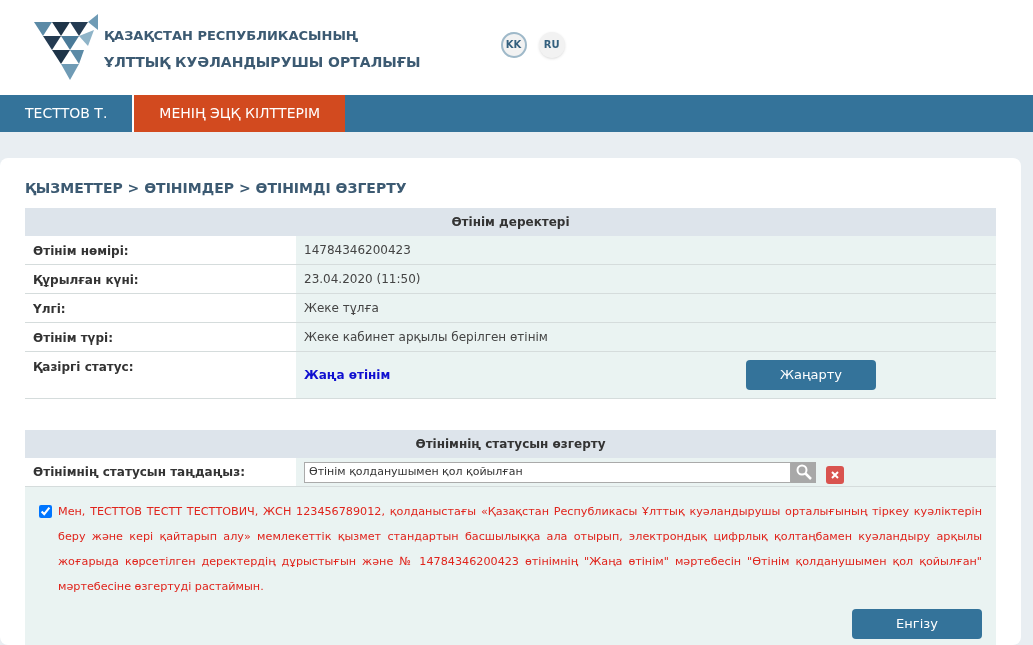 This screenshot has height=645, width=1033. I want to click on status-field: Өтінім қолданушымен қол қойылған, so click(547, 472).